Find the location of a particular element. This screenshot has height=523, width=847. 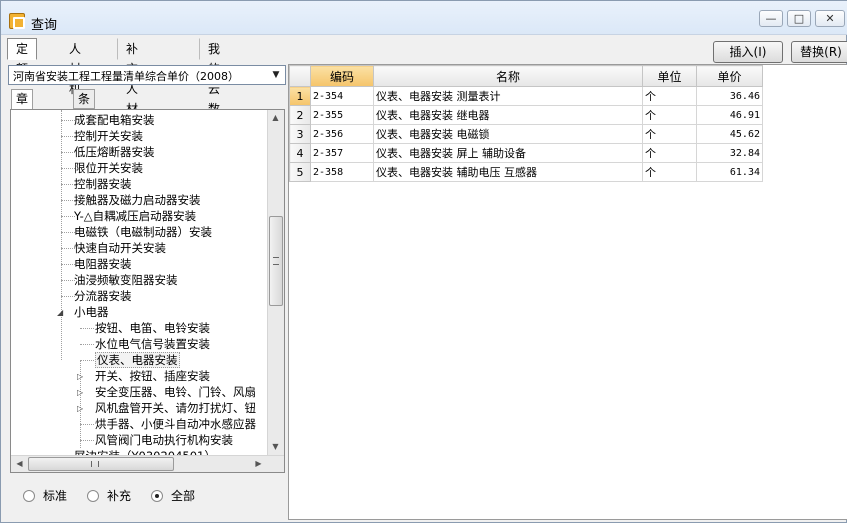

tree-item: 快速自动开关安装 is located at coordinates (120, 248).